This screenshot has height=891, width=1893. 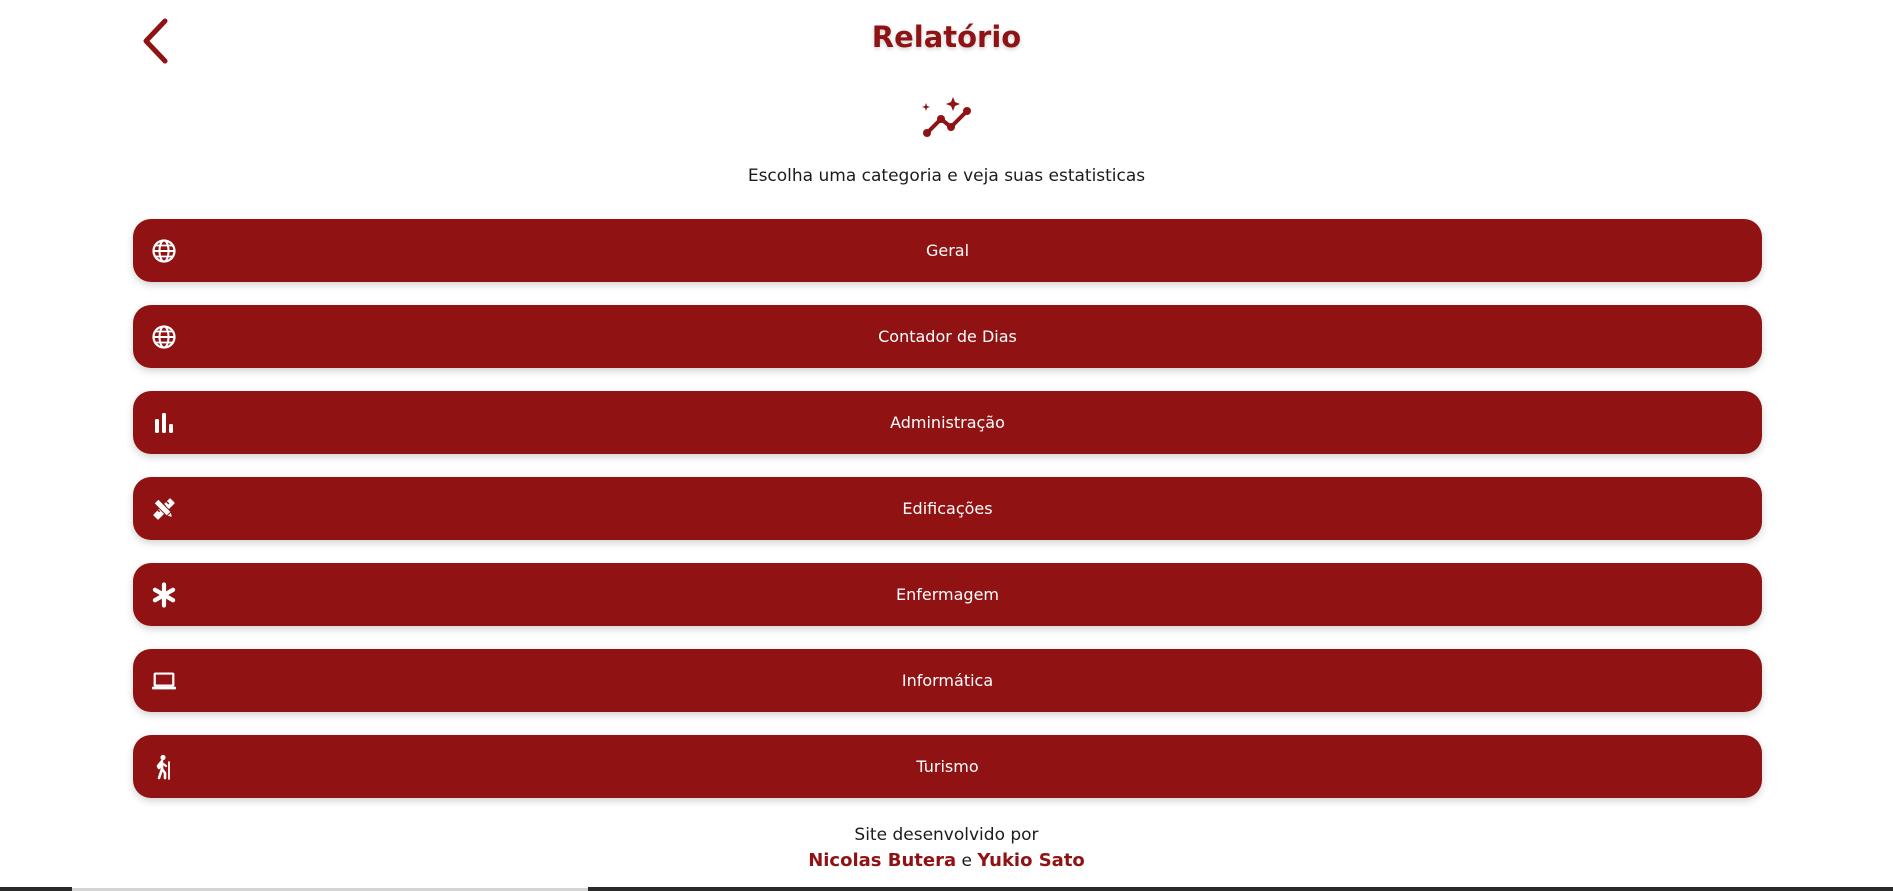 I want to click on category-label: Informática, so click(x=947, y=680).